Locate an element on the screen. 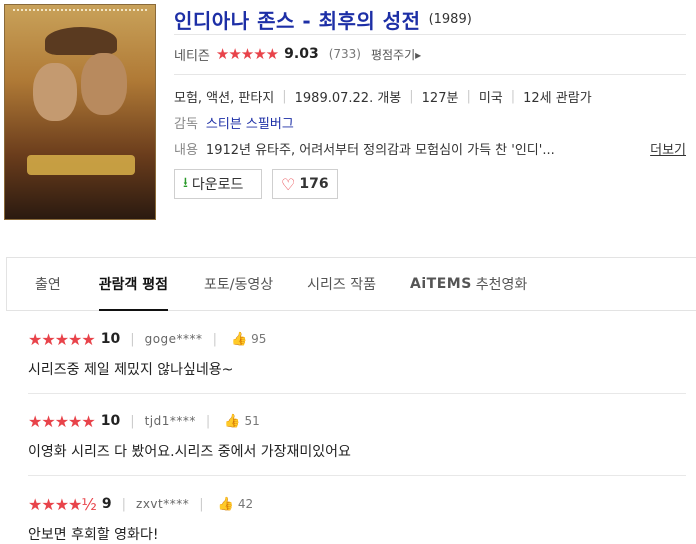  movie-title: 인디아나 존스 - 최후의 성전 is located at coordinates (297, 19).